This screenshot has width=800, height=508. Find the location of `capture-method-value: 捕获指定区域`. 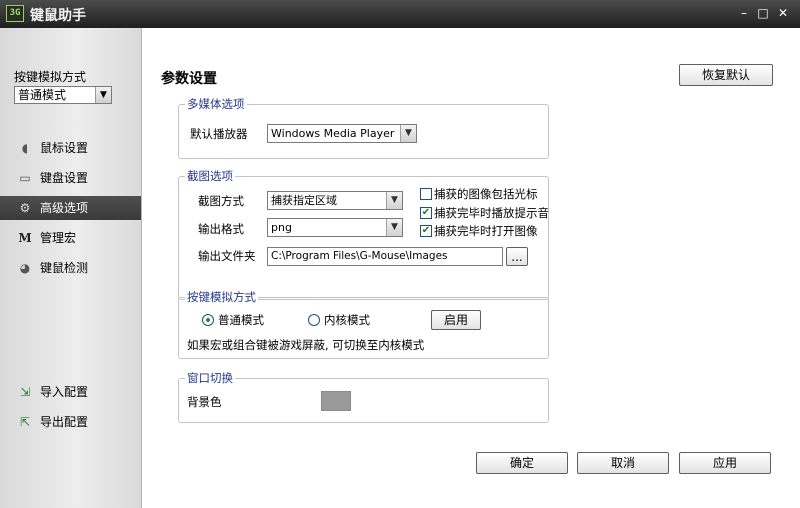

capture-method-value: 捕获指定区域 is located at coordinates (304, 200).